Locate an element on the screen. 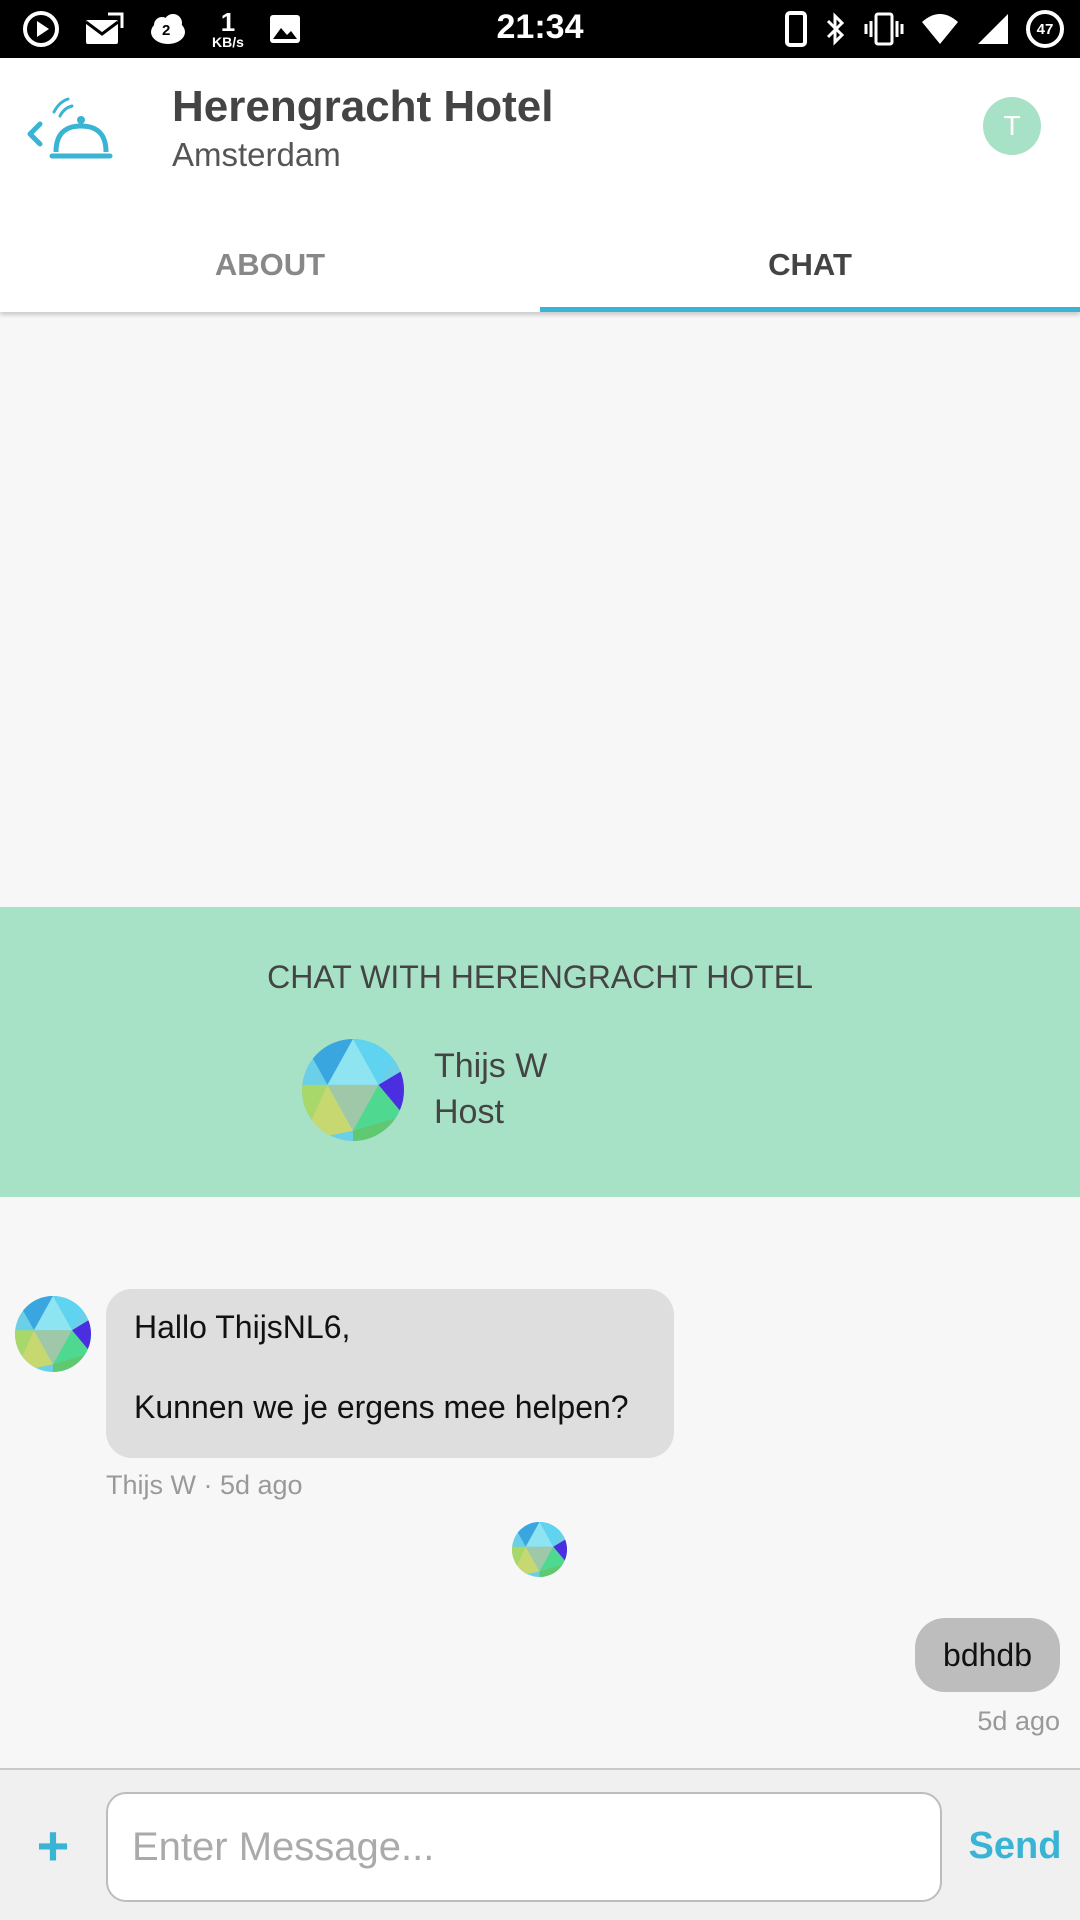  signal-icon is located at coordinates (993, 29).